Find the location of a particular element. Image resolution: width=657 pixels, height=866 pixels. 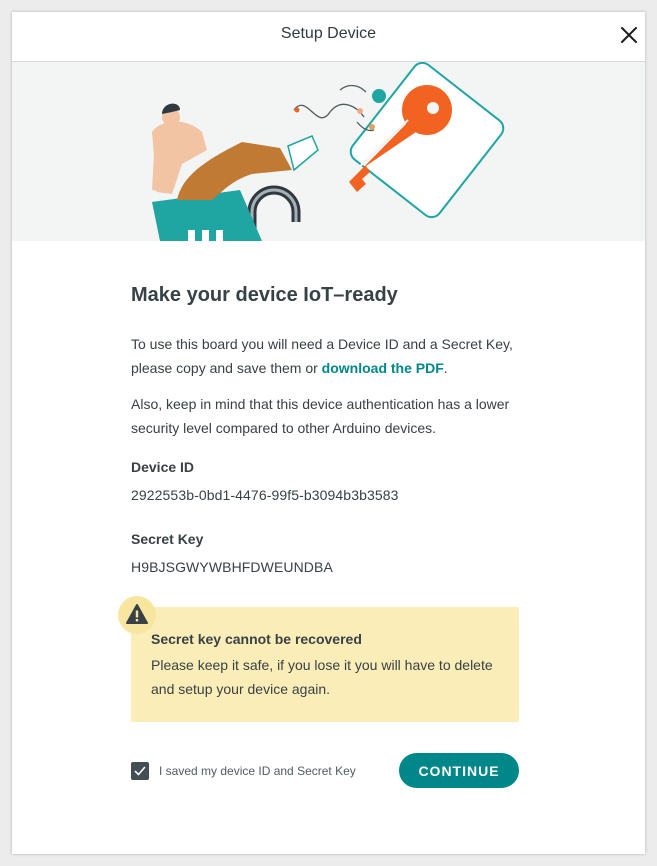

secret-key-label: Secret Key is located at coordinates (167, 539).